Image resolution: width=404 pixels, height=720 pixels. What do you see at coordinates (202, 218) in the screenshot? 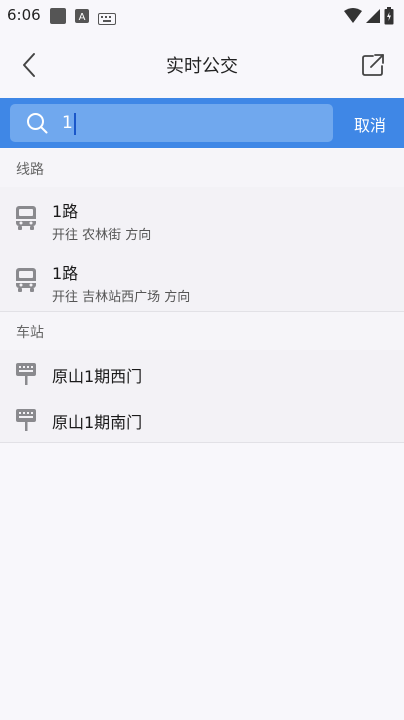
I see `route-item: 1路 开往 农林街 方向` at bounding box center [202, 218].